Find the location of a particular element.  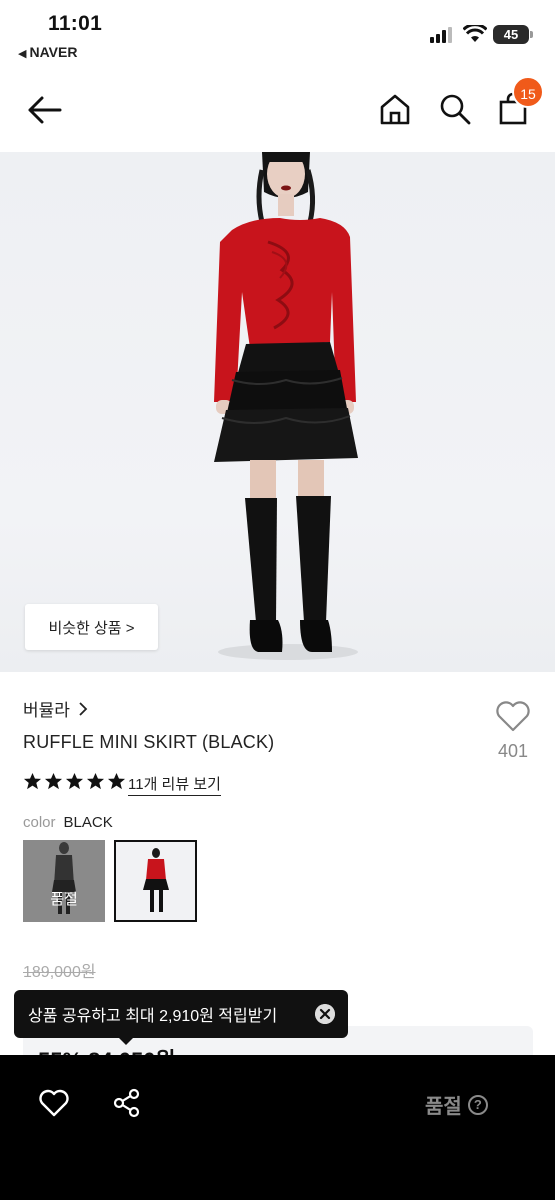

product-name: RUFFLE MINI SKIRT (BLACK) is located at coordinates (149, 742).